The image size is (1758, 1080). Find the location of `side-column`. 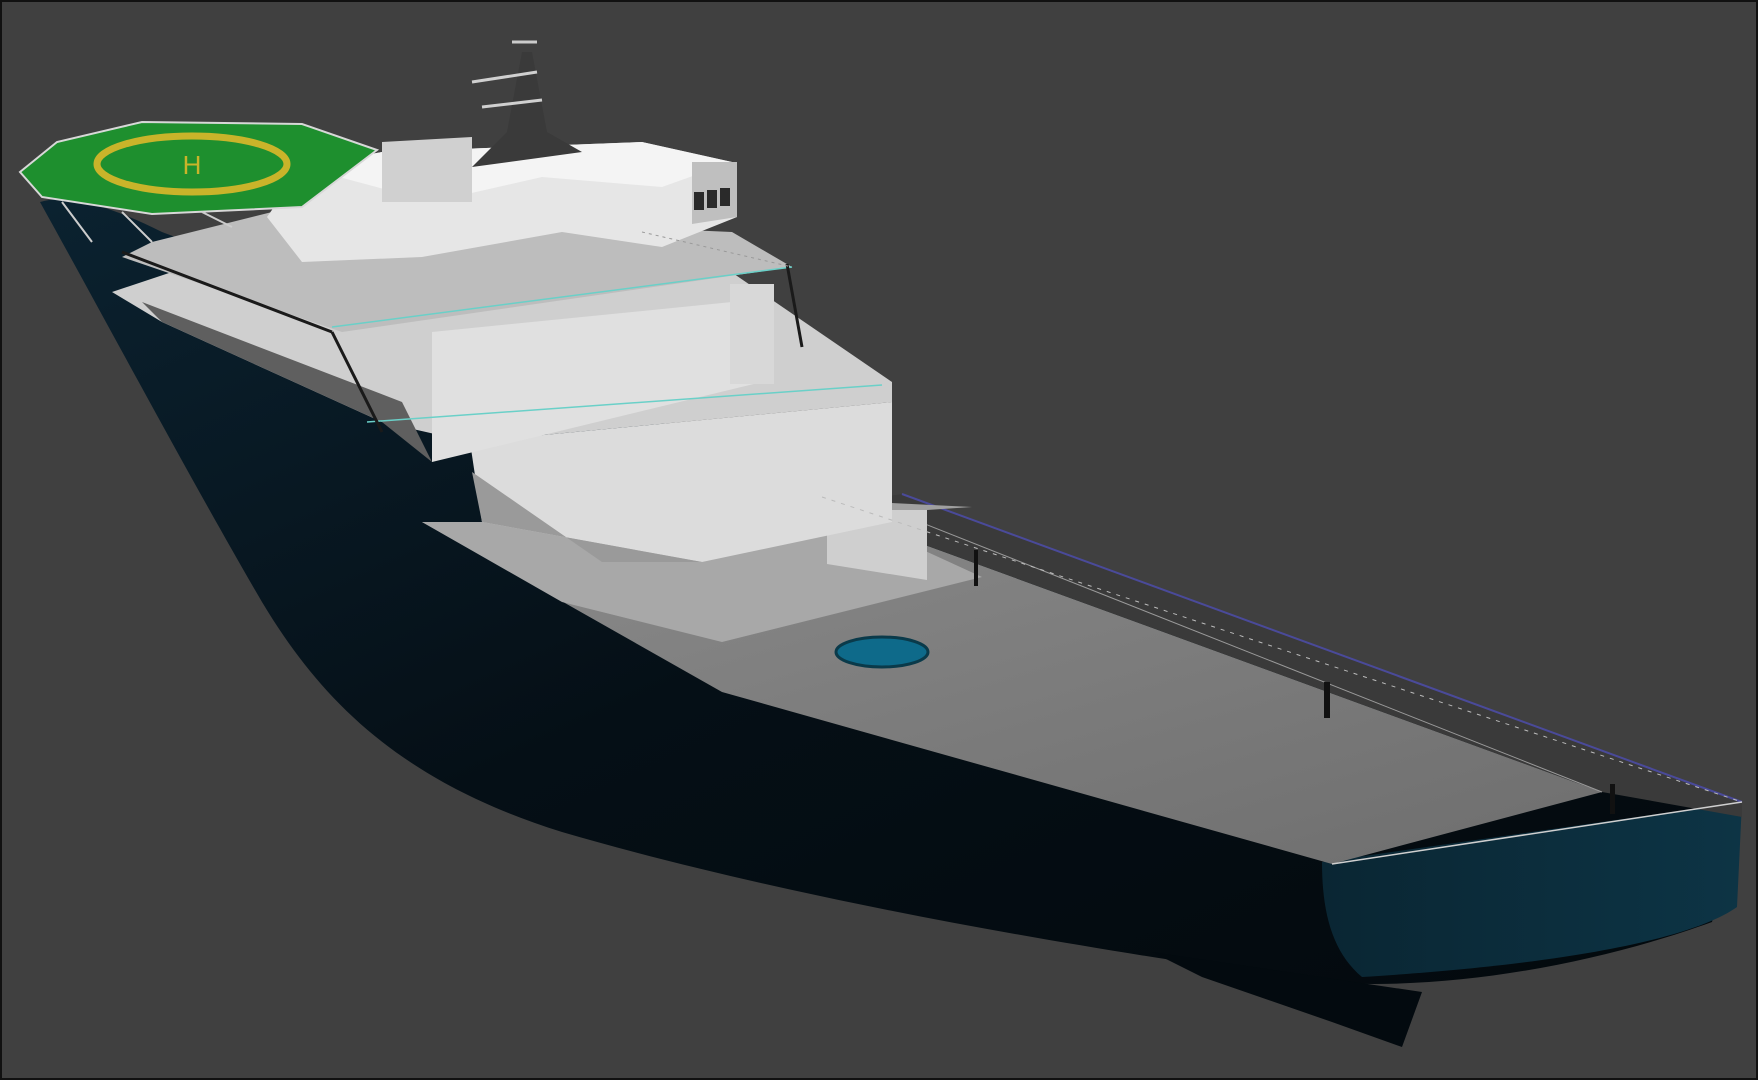

side-column is located at coordinates (752, 334).